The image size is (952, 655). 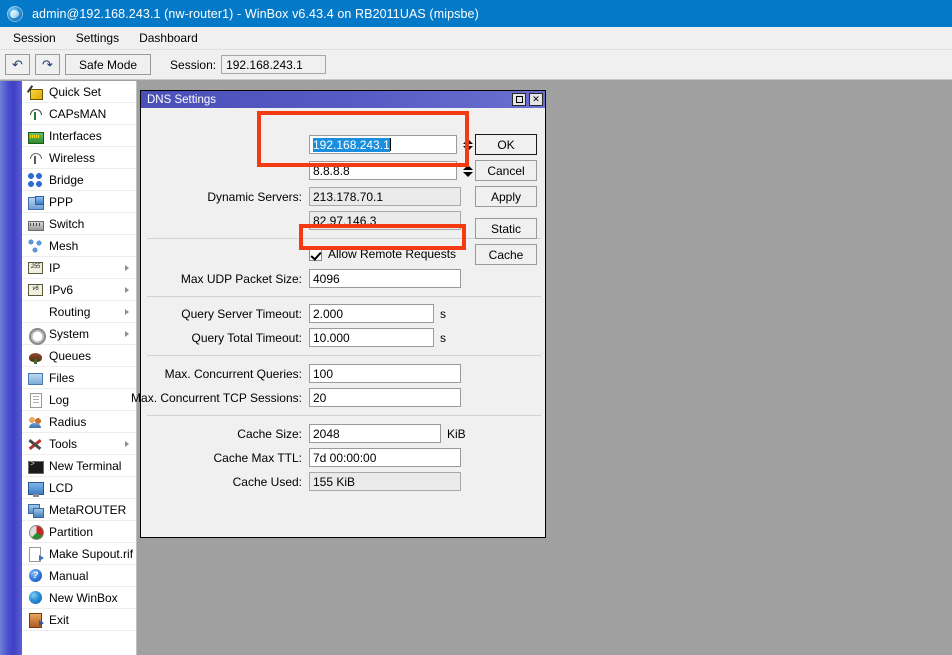 I want to click on max-concurrent-tcp-sessions-label: Max. Concurrent TCP Sessions:, so click(x=216, y=397).